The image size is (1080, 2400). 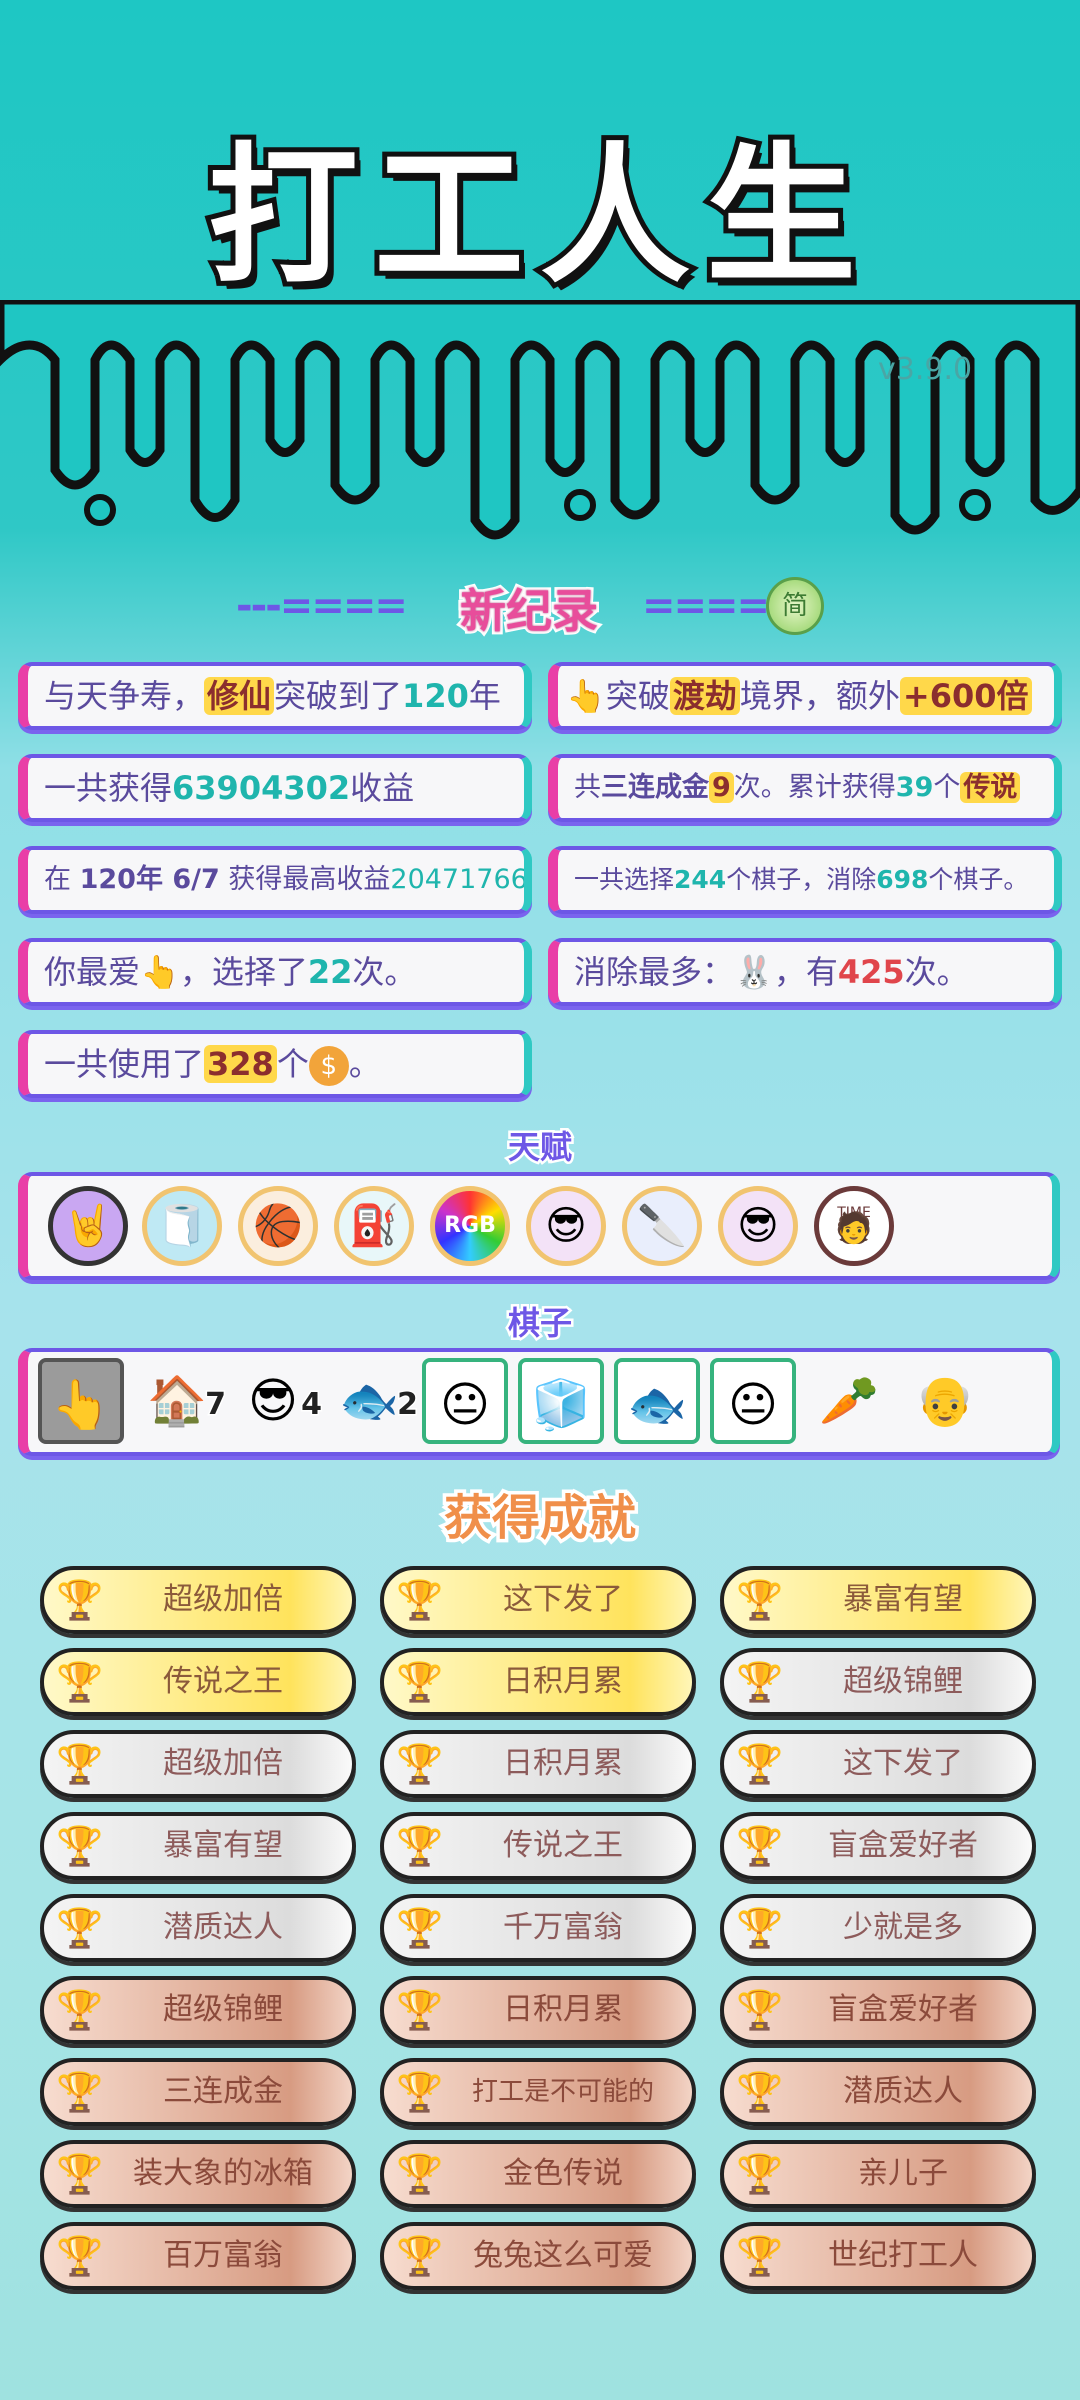 I want to click on record-text: 突破, so click(x=637, y=696).